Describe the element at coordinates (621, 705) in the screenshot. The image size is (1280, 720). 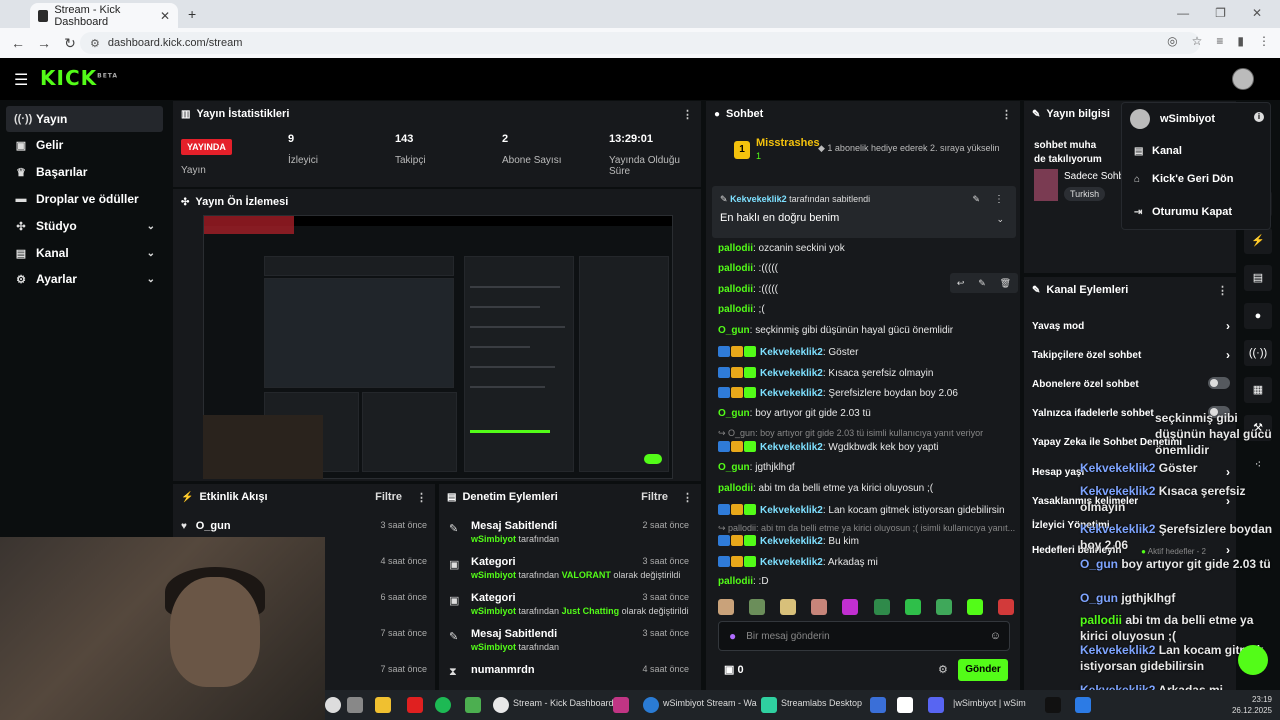
I see `instagram-icon` at that location.